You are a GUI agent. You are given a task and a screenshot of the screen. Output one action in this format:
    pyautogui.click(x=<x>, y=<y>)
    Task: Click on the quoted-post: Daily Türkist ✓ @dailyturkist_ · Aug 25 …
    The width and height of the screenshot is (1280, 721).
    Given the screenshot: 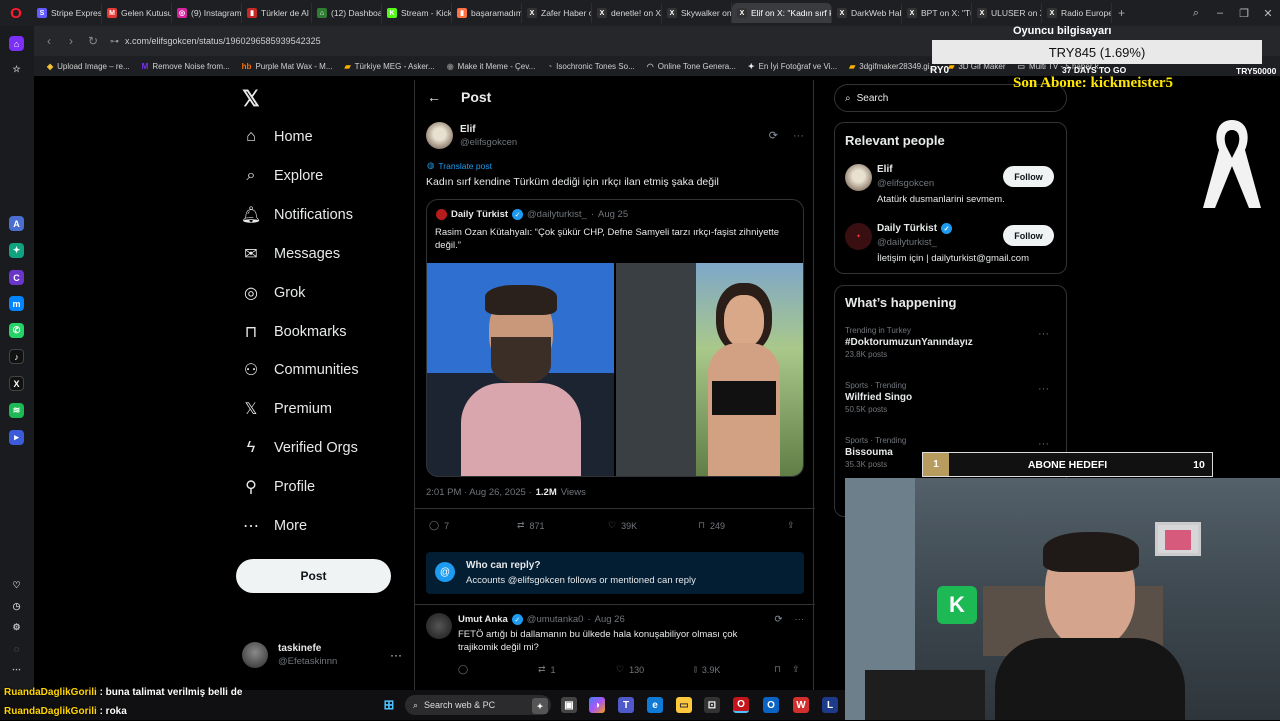 What is the action you would take?
    pyautogui.click(x=615, y=338)
    